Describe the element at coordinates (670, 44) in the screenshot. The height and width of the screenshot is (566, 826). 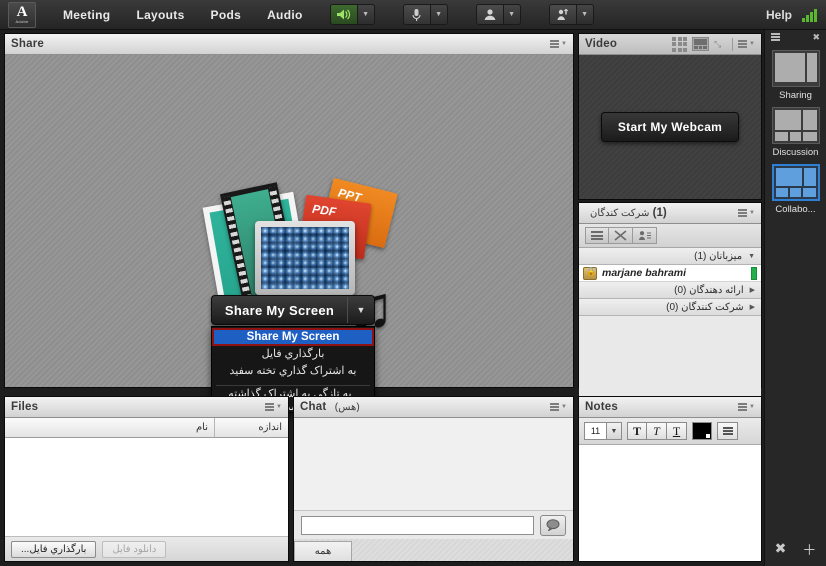
I see `video-pod-header: Video ⤡ ▼` at that location.